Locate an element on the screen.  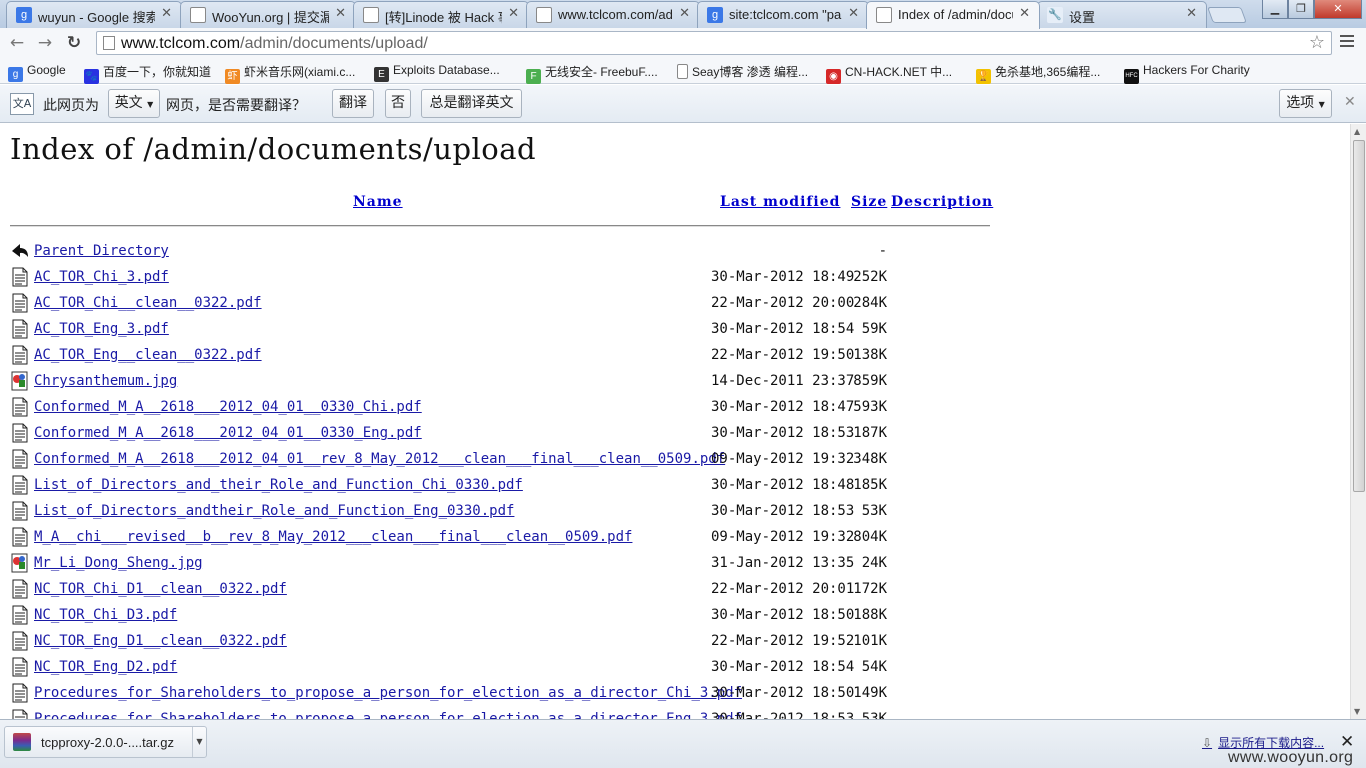
reload-button: ↻ is located at coordinates (74, 43).